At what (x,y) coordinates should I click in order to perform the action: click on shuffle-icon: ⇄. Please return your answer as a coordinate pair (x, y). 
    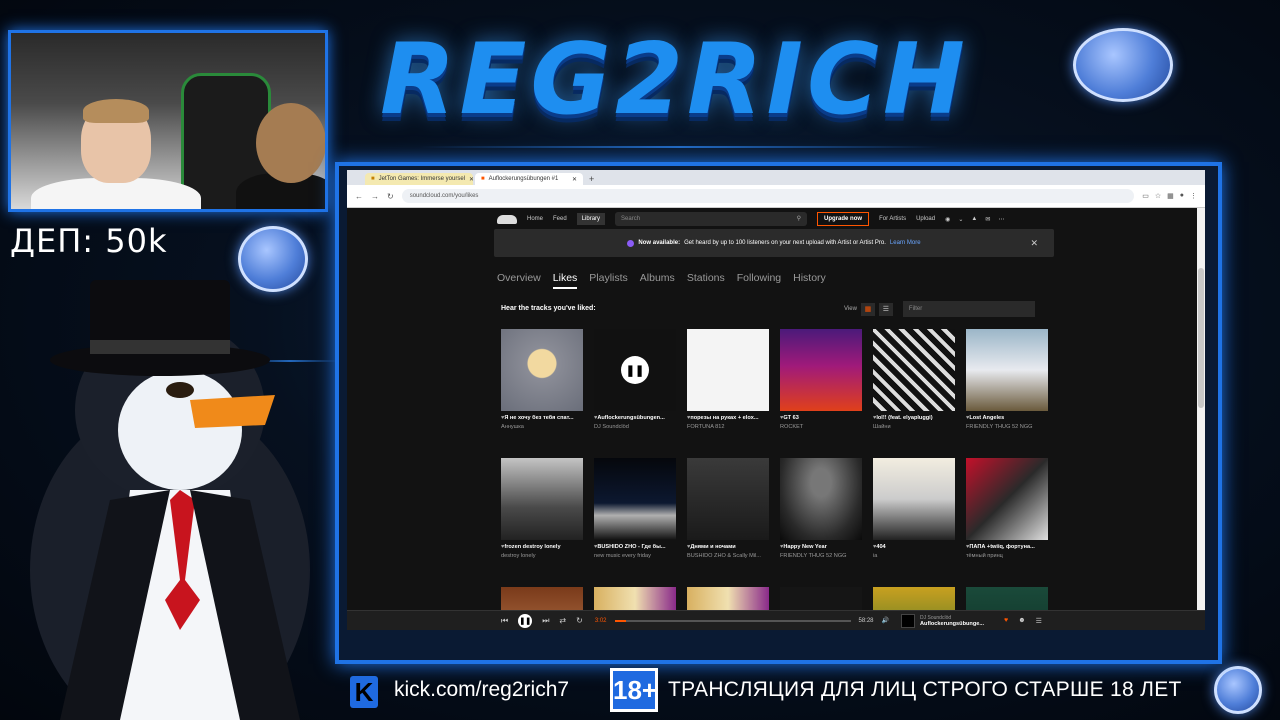
    Looking at the image, I should click on (562, 620).